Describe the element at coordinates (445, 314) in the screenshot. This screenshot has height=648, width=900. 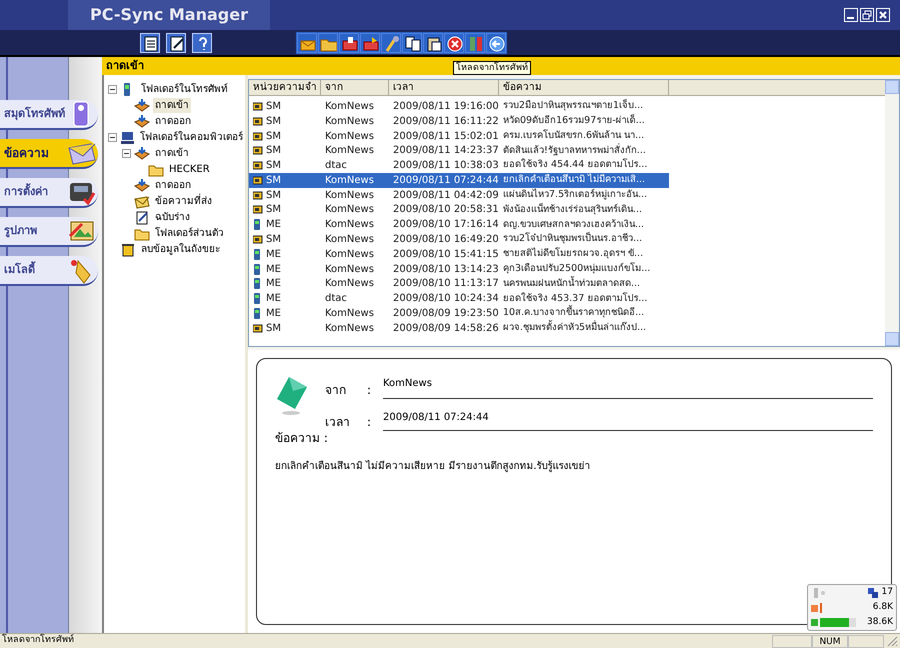
I see `table-cell-text: 2009/08/09 19:23:50` at that location.